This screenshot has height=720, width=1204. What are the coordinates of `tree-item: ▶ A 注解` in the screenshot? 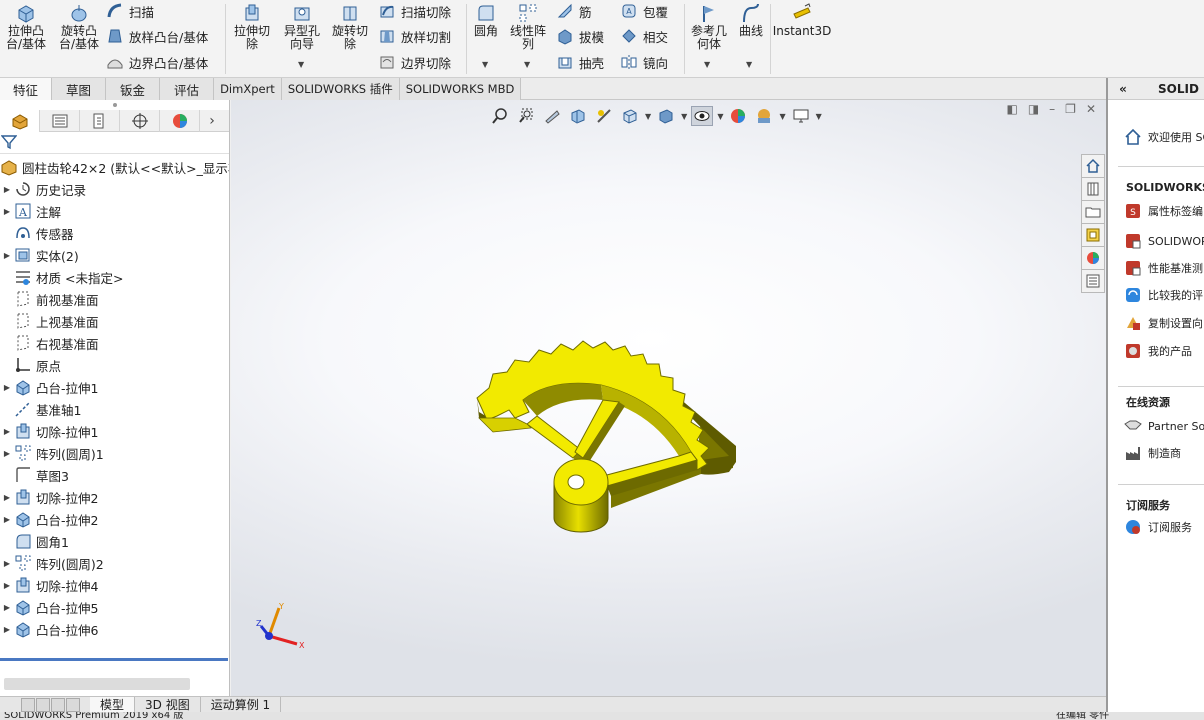 It's located at (114, 211).